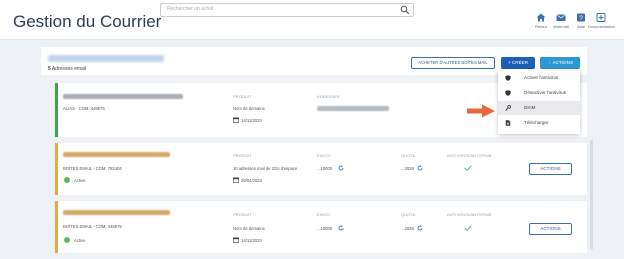 This screenshot has width=624, height=259. I want to click on menu-item-dkim: DKIM, so click(539, 108).